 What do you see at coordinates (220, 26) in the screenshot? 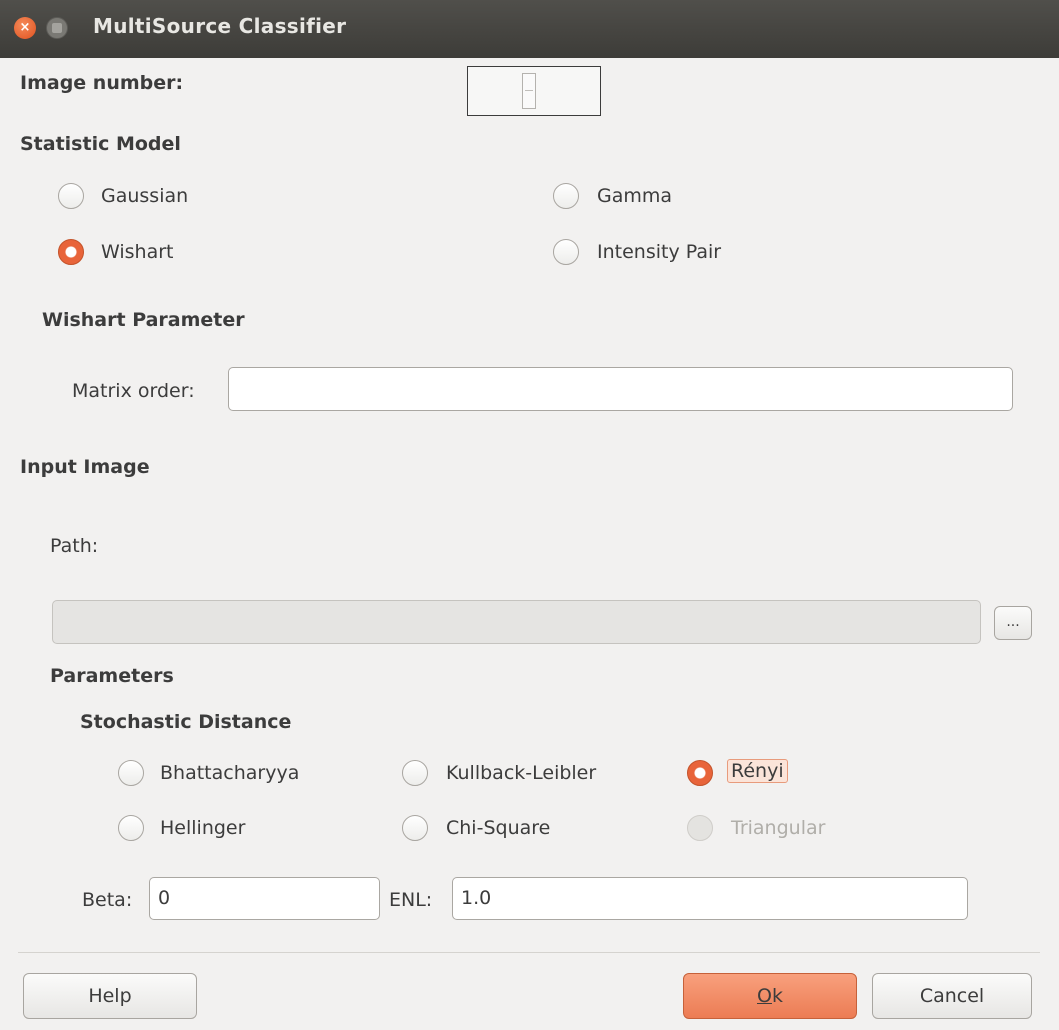
I see `window-title: MultiSource Classifier` at bounding box center [220, 26].